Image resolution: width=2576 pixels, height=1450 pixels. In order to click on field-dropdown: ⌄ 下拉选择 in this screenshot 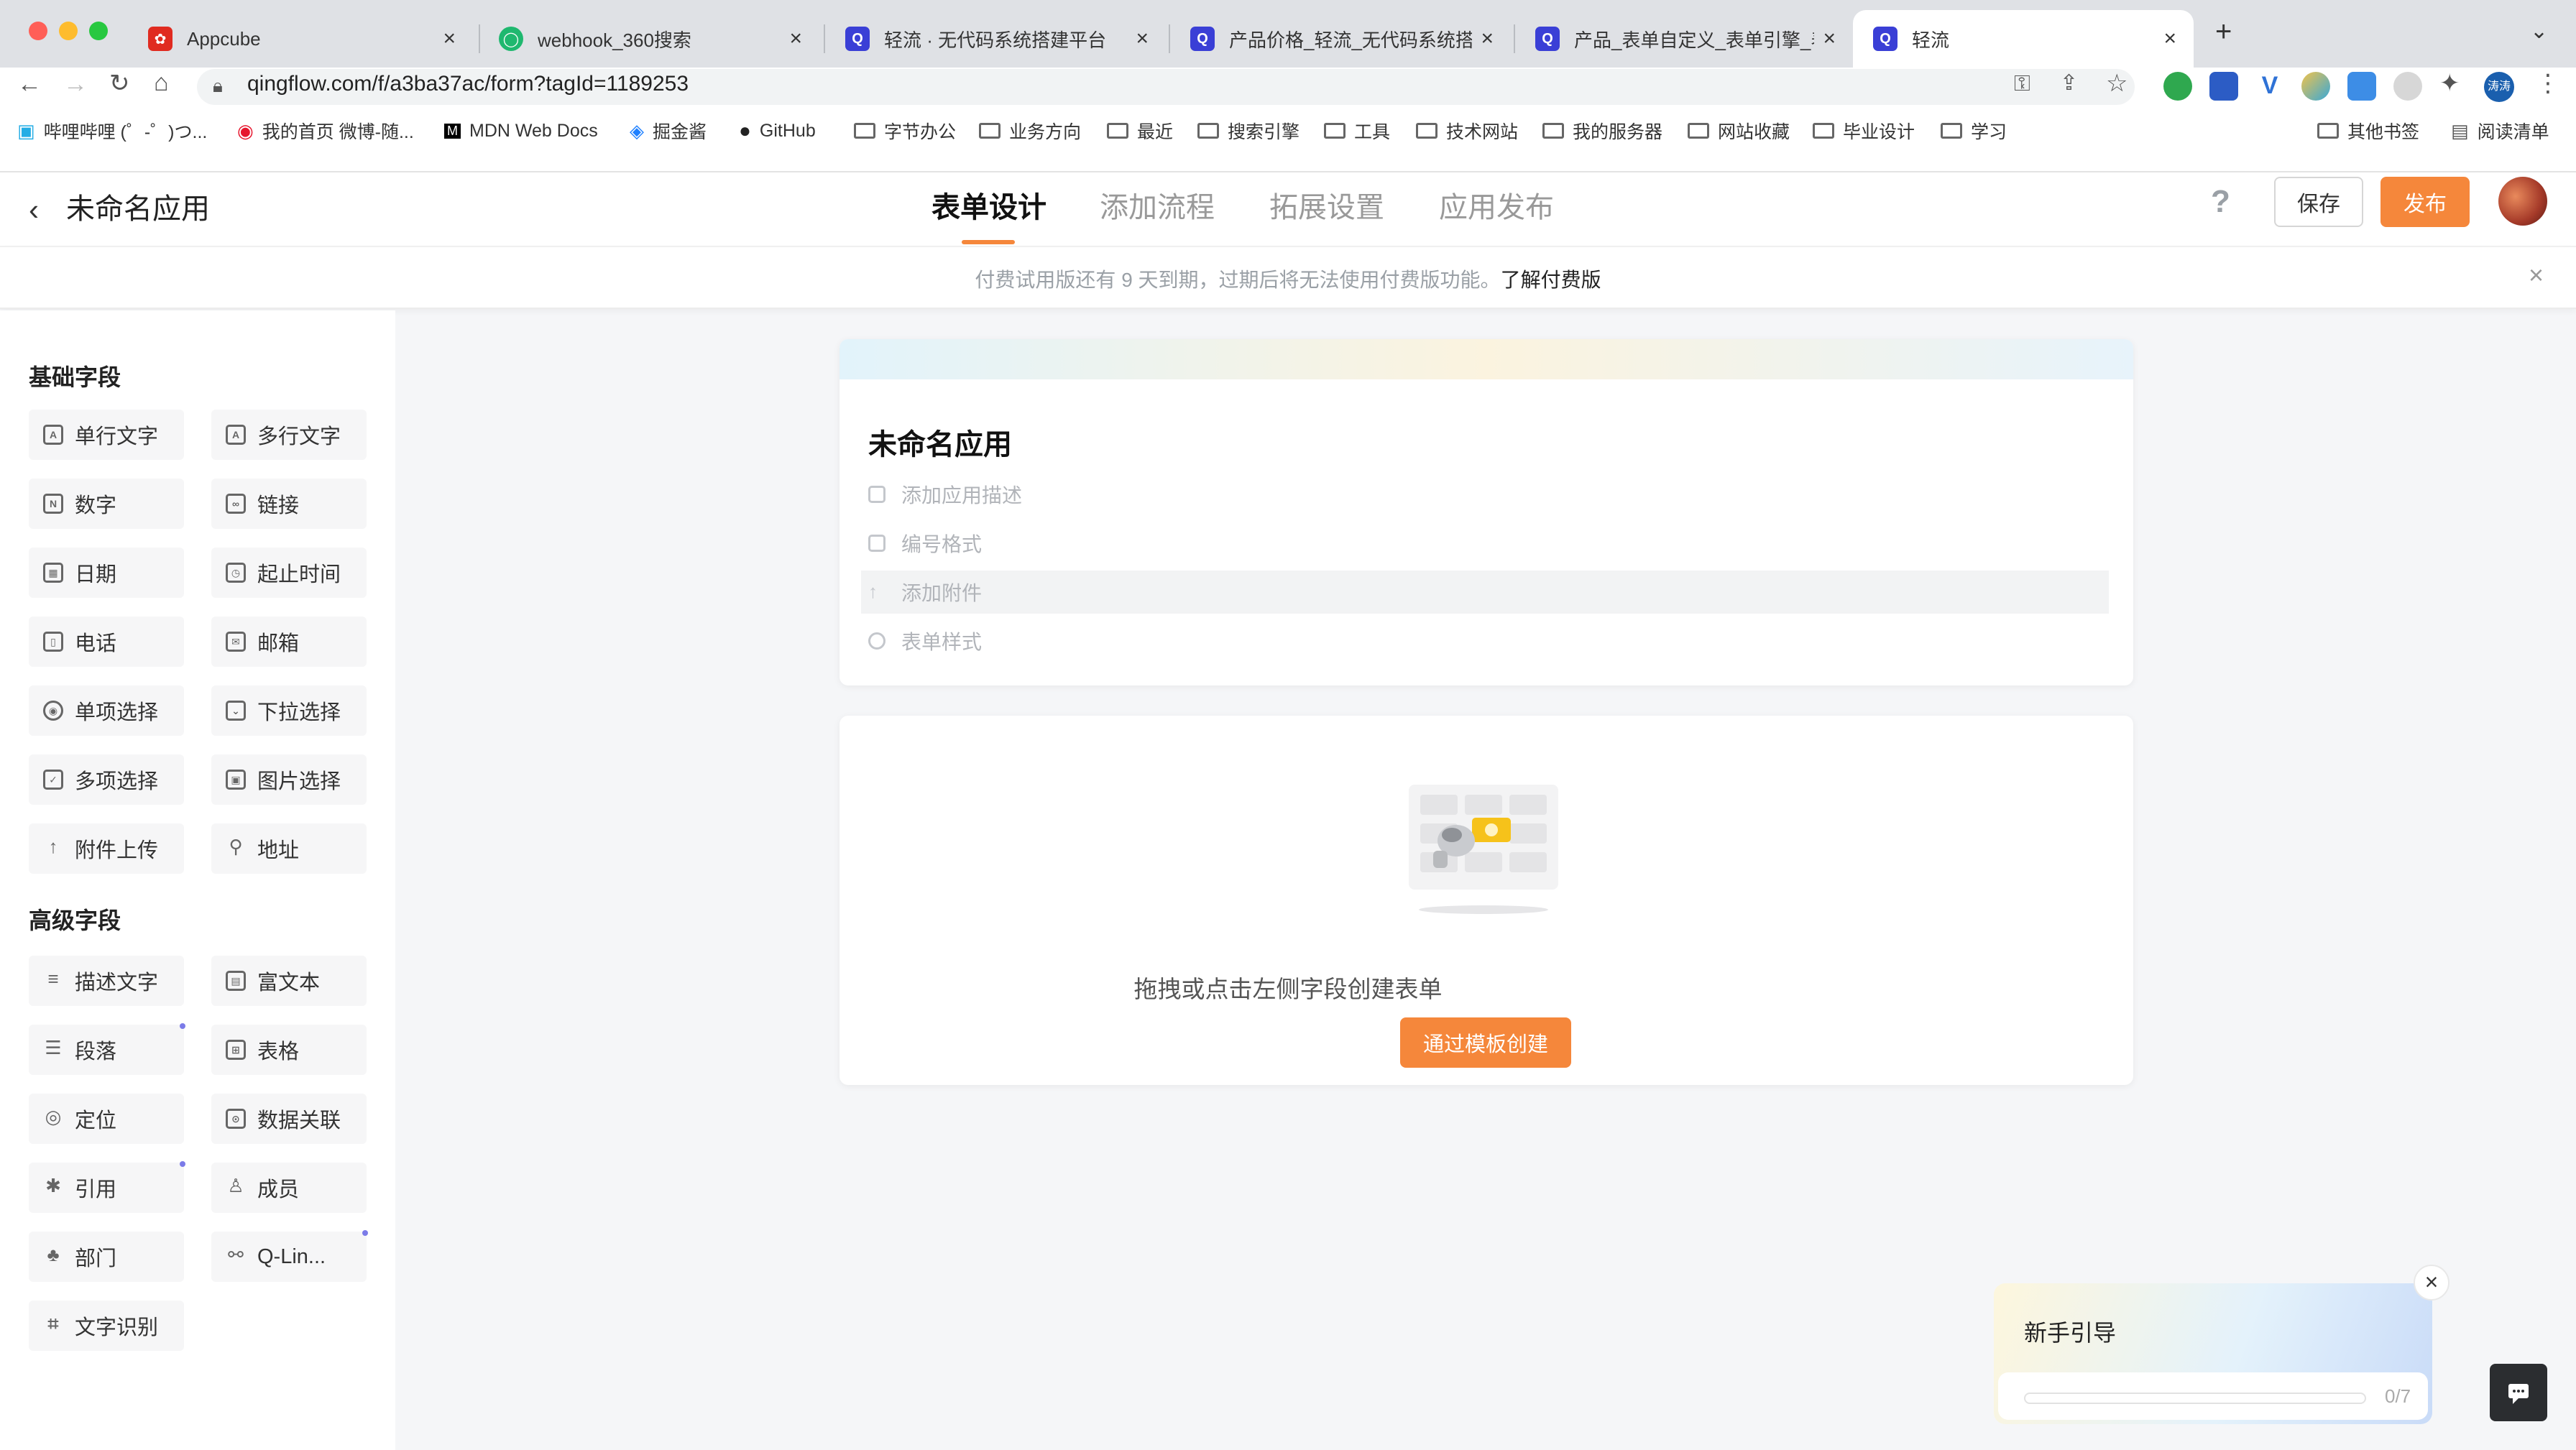, I will do `click(289, 710)`.